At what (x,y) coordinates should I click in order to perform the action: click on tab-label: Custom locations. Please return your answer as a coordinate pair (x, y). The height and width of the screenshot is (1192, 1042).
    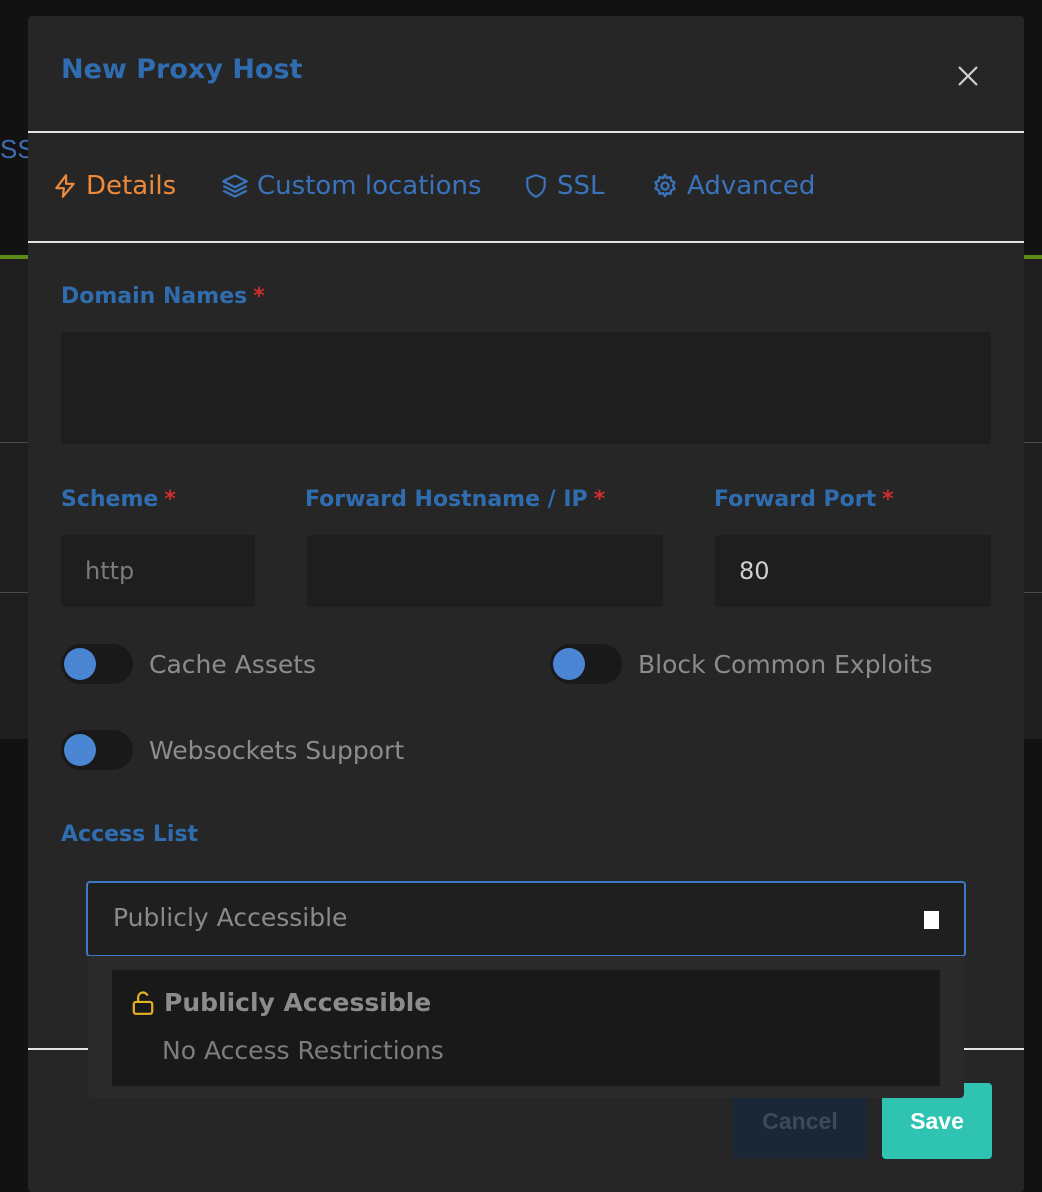
    Looking at the image, I should click on (369, 186).